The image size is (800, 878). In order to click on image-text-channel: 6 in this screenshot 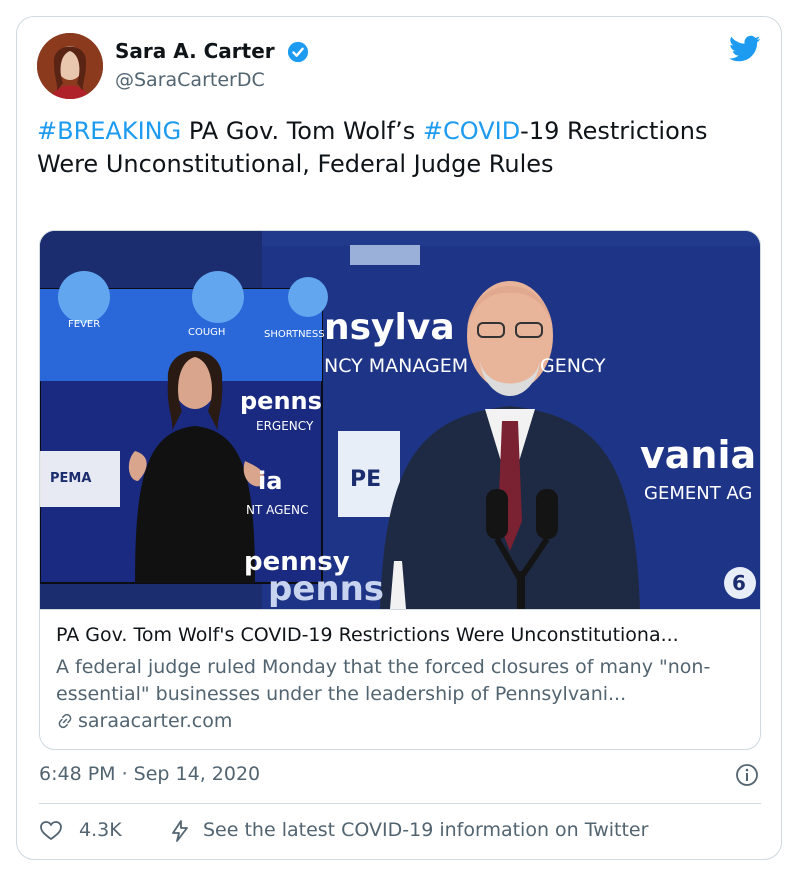, I will do `click(739, 583)`.